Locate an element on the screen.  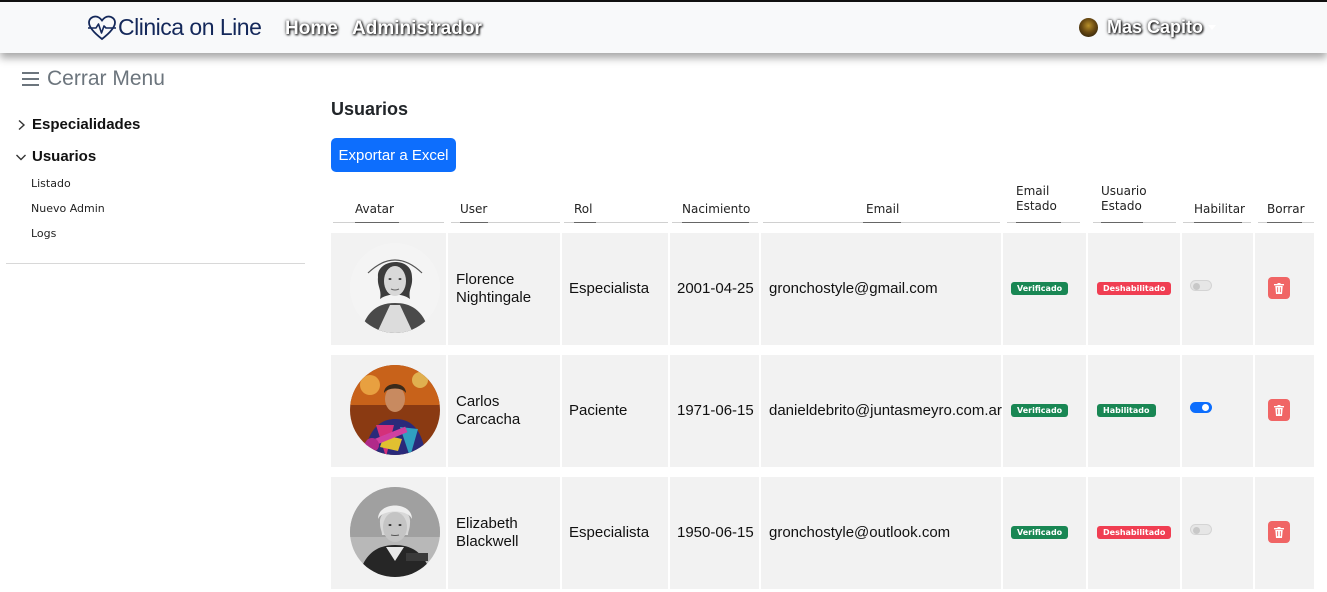
user-status-badge: Habilitado is located at coordinates (1126, 410).